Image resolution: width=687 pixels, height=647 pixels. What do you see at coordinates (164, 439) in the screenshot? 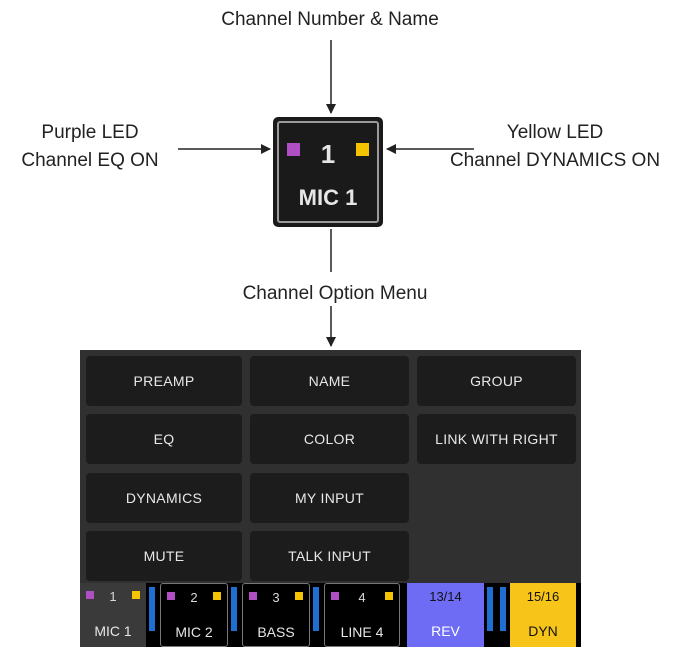
I see `eq-button: EQ` at bounding box center [164, 439].